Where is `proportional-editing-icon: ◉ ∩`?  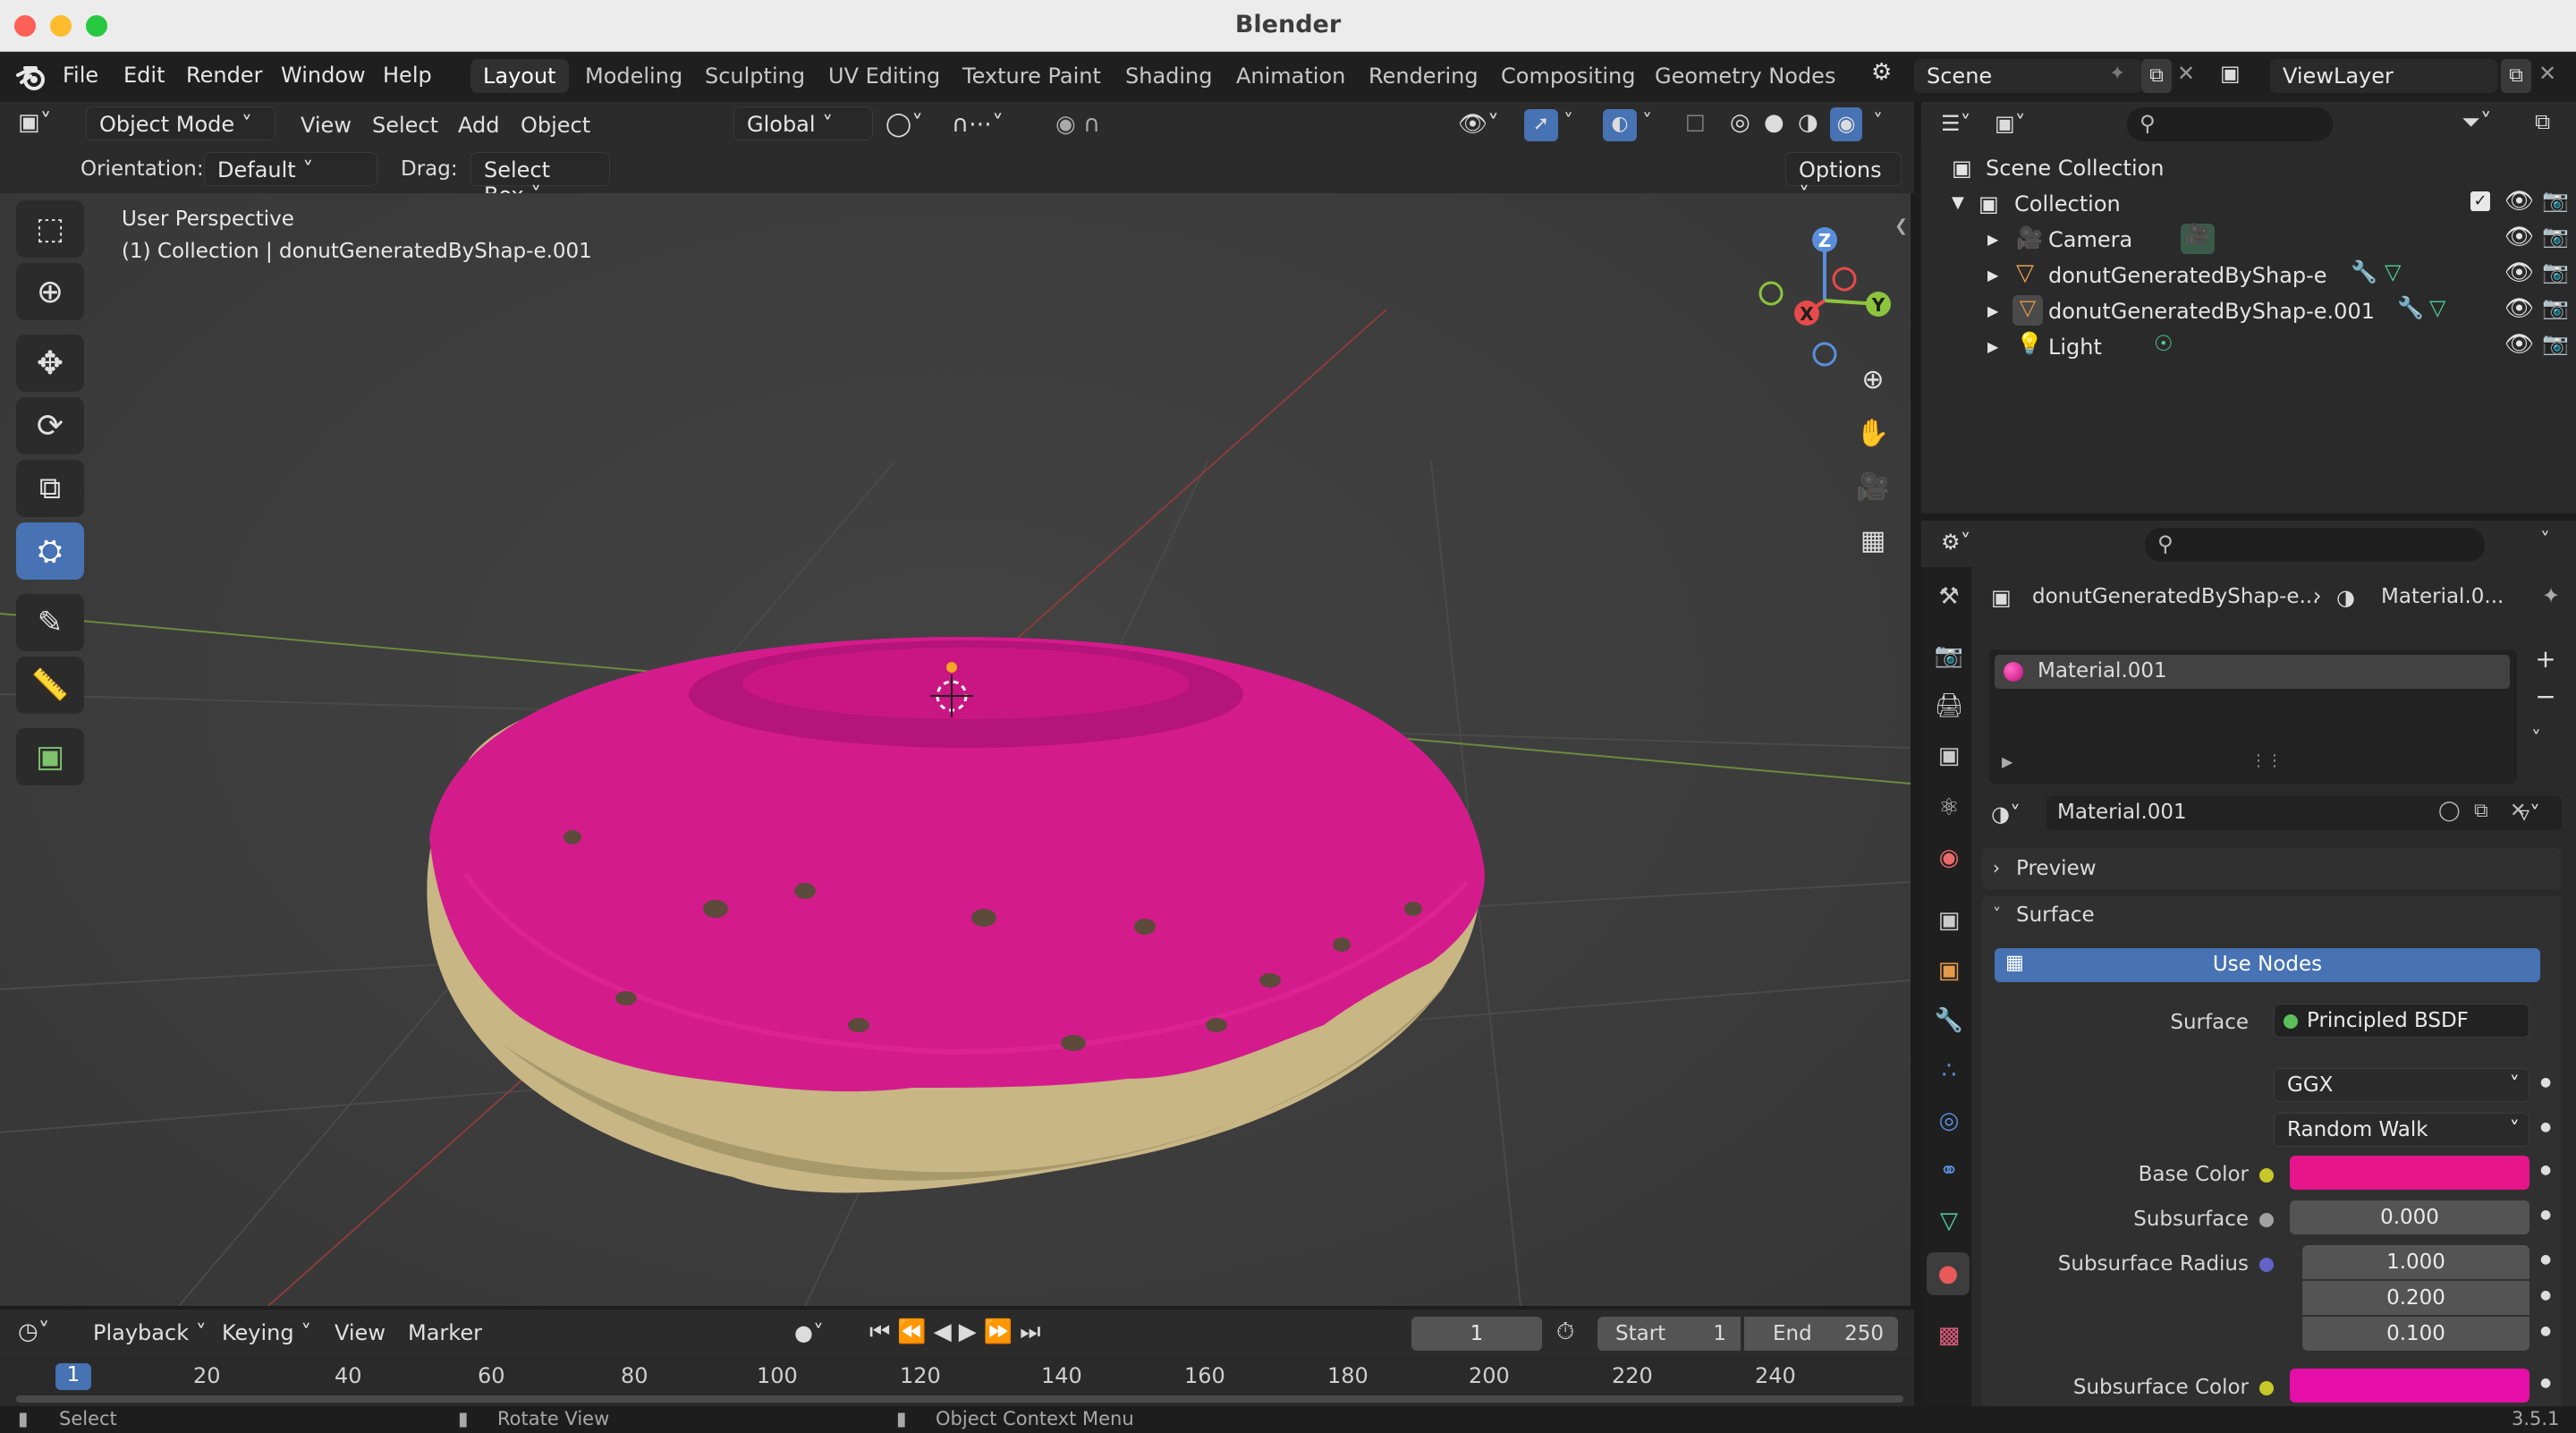 proportional-editing-icon: ◉ ∩ is located at coordinates (1077, 124).